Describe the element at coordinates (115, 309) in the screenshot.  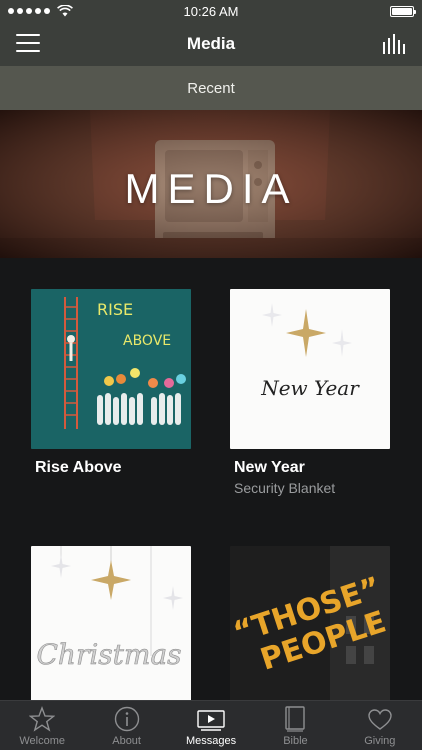
I see `rise-art-text: RISE` at that location.